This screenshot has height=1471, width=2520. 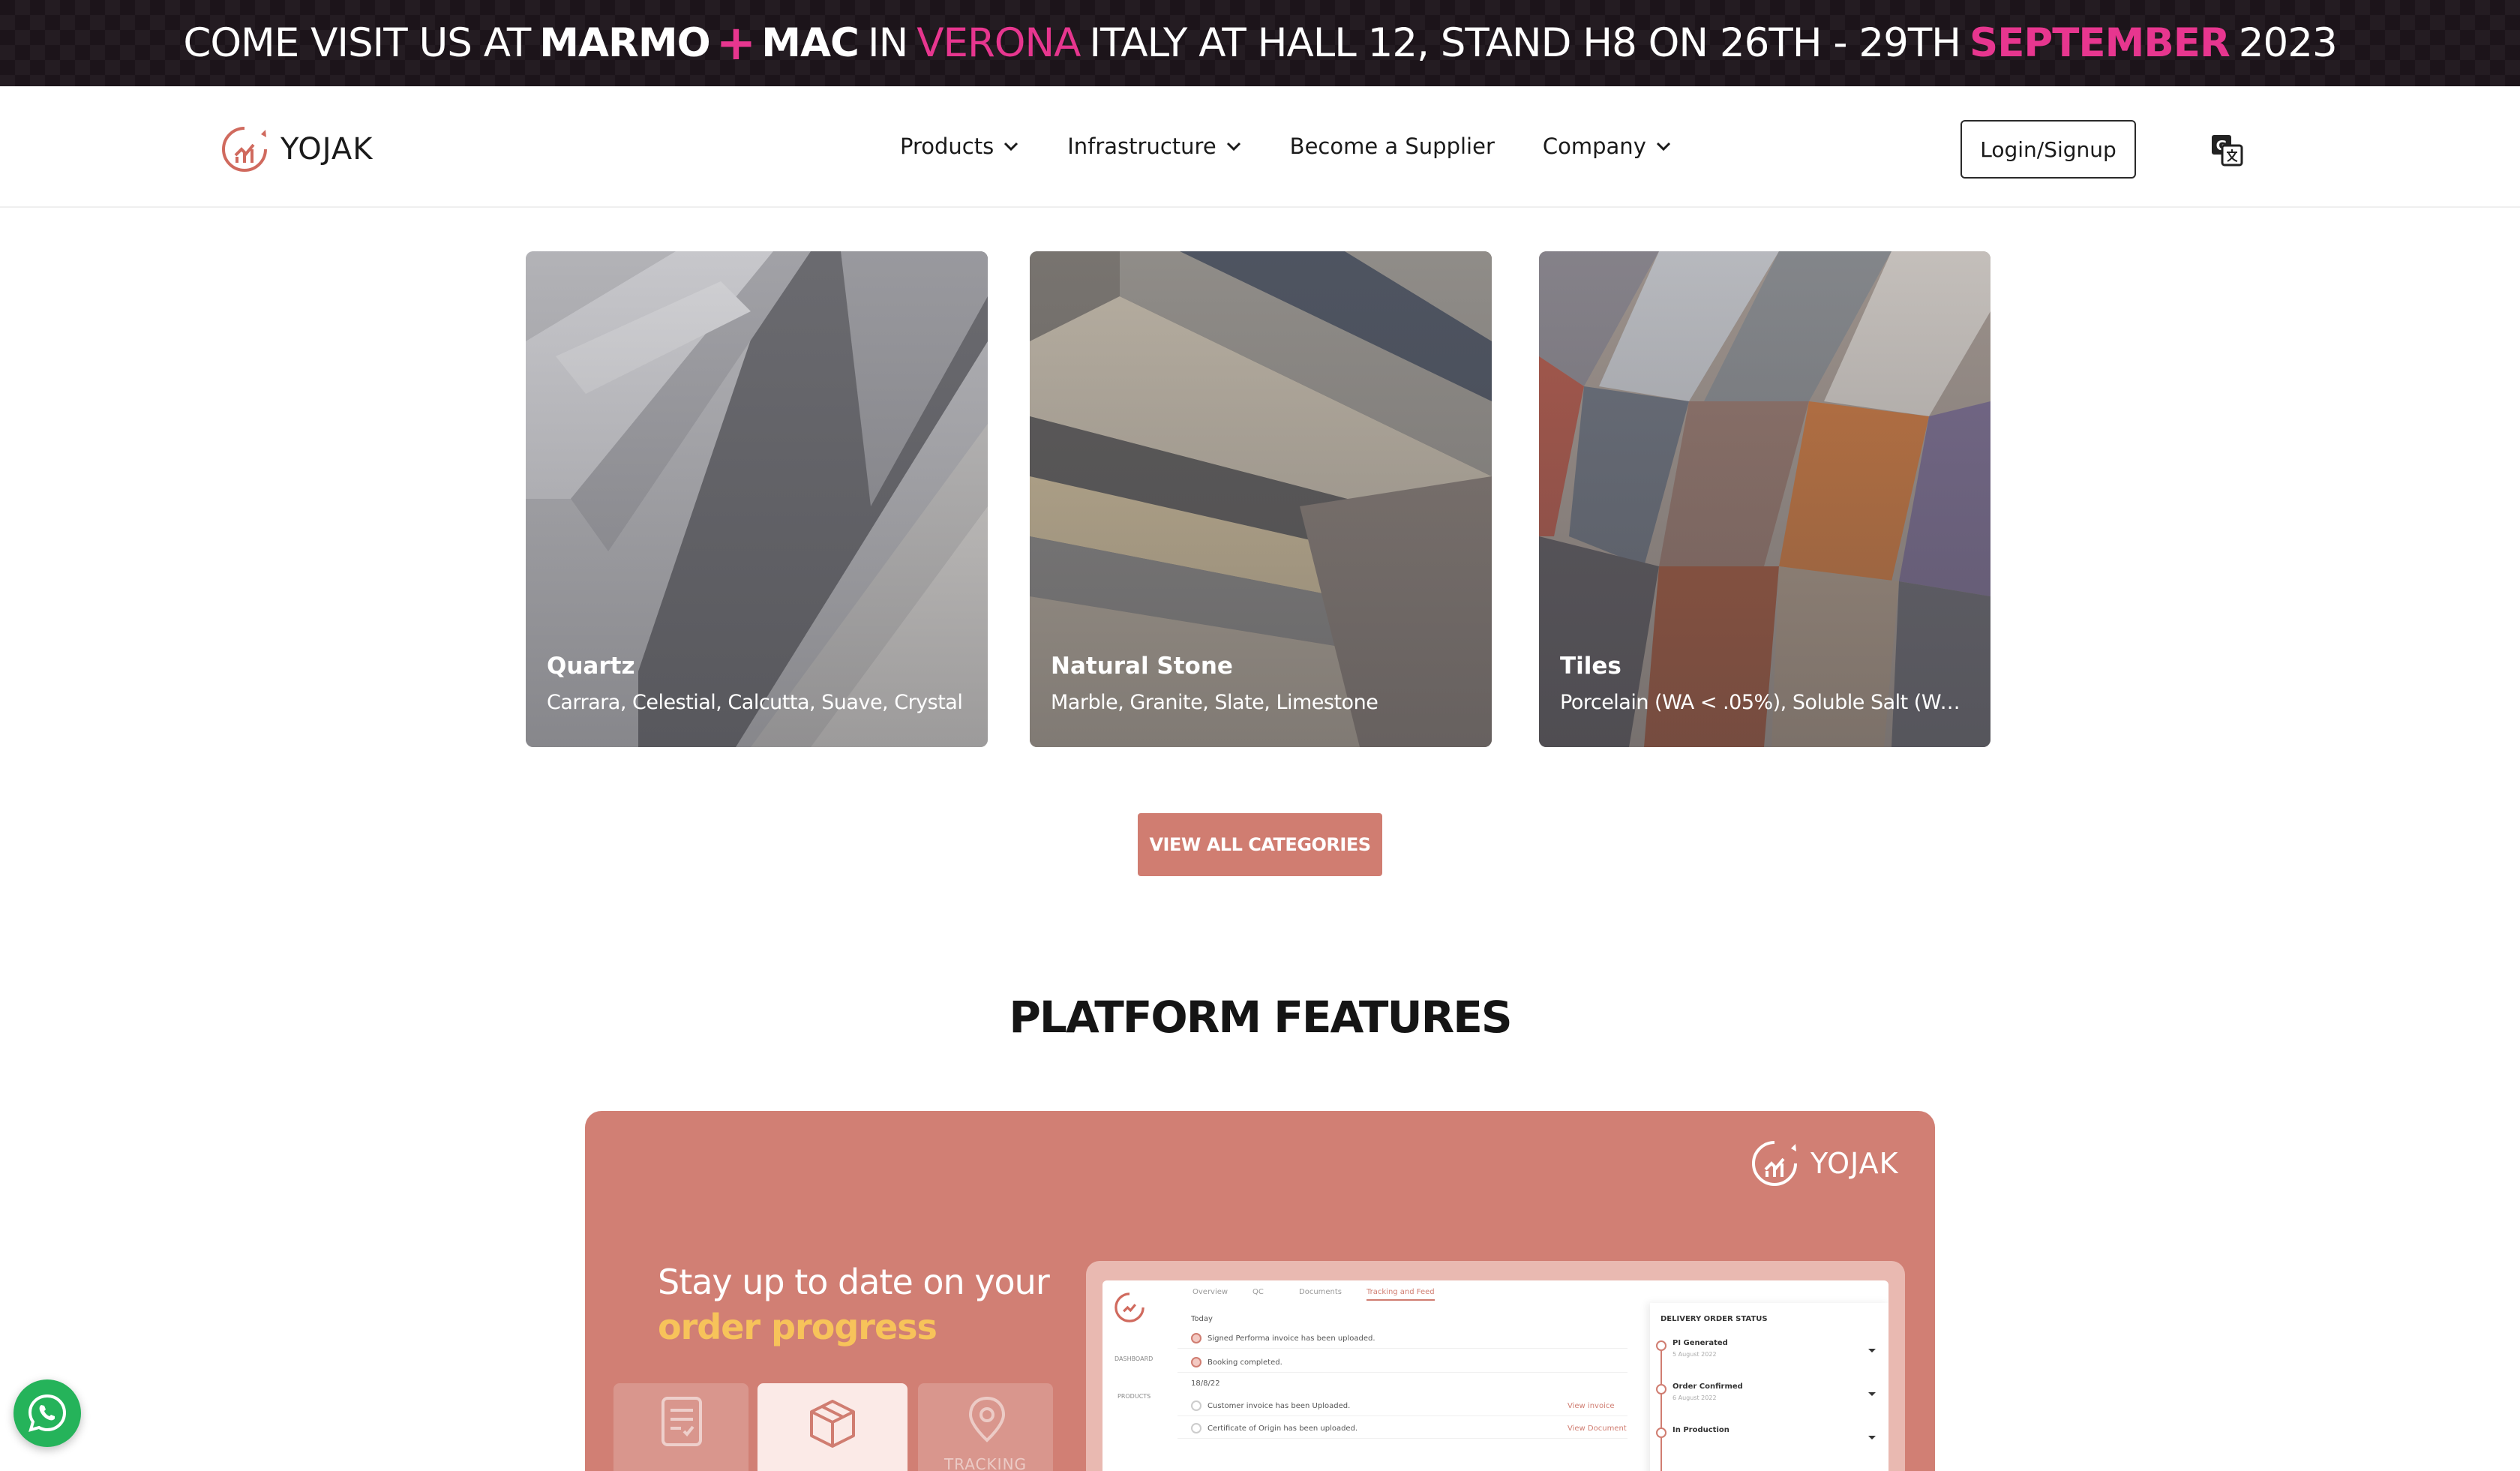 I want to click on feature-tab-package, so click(x=833, y=1427).